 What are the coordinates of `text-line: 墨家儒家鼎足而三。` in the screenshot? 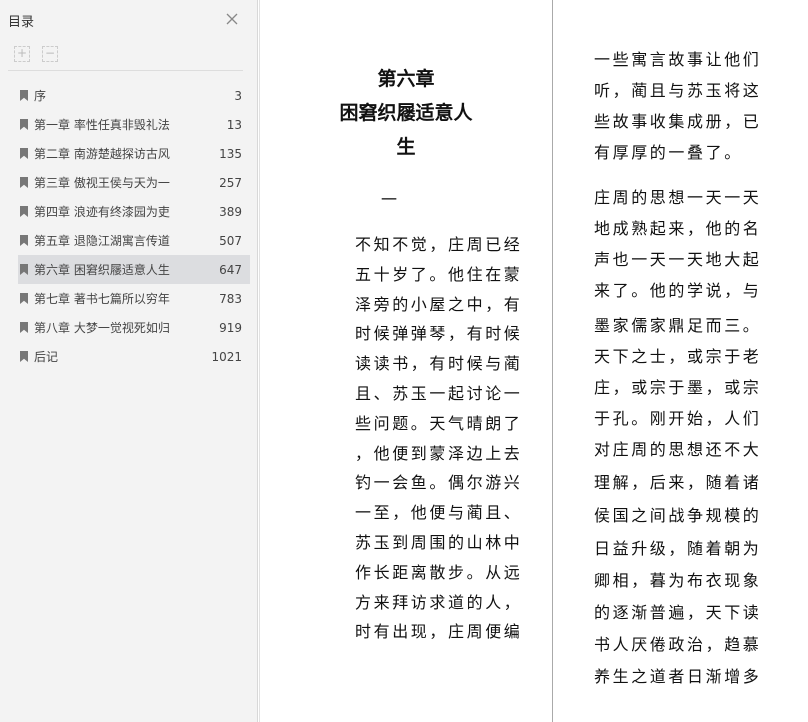 It's located at (678, 325).